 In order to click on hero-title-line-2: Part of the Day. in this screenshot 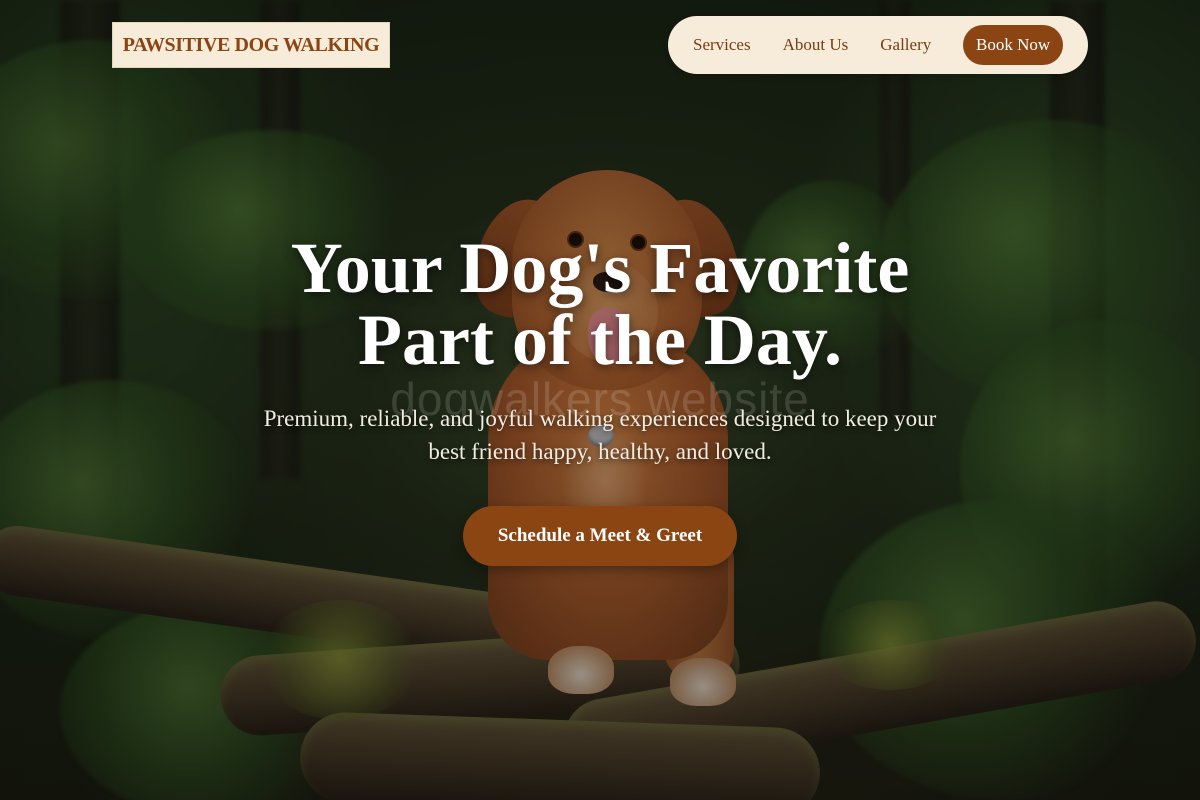, I will do `click(600, 340)`.